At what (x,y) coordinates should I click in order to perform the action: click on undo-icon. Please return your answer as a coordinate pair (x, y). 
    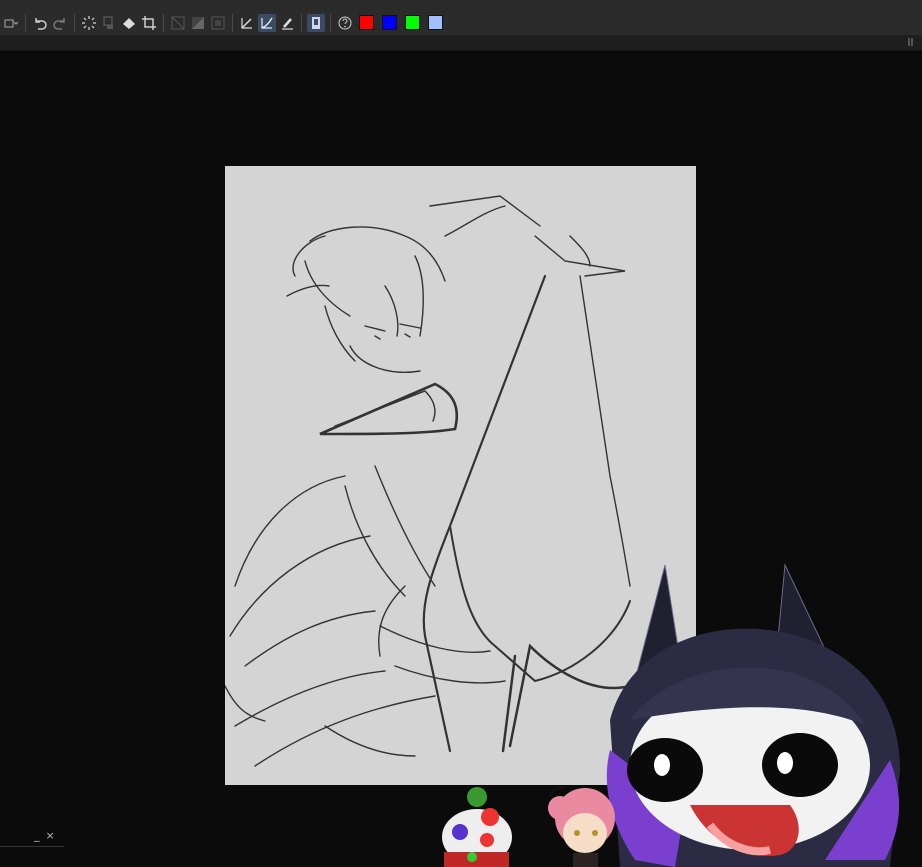
    Looking at the image, I should click on (40, 23).